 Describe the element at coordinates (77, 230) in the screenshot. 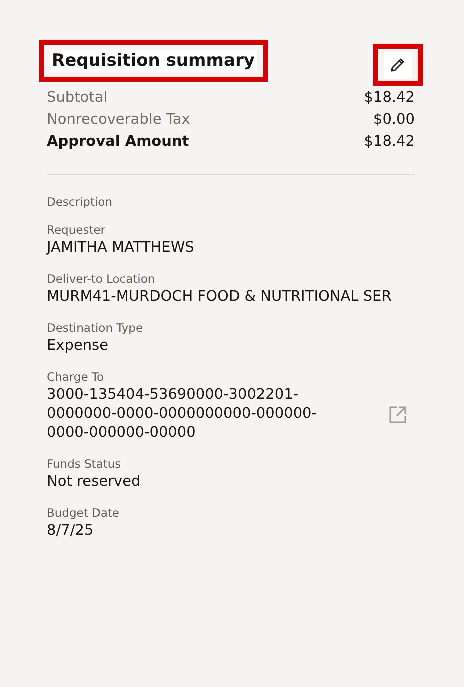

I see `field-label: Requester` at that location.